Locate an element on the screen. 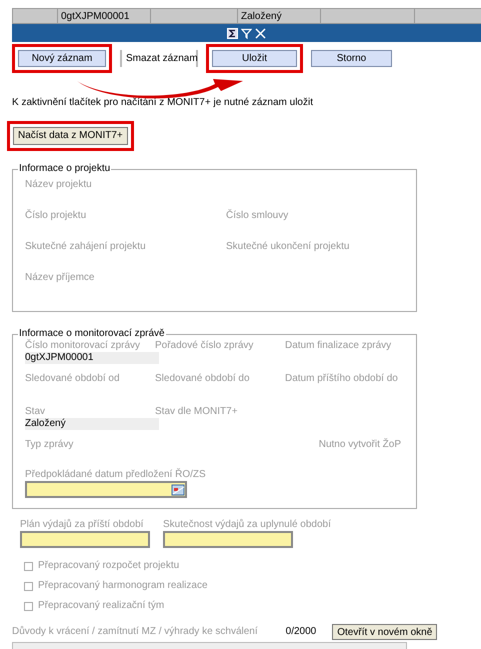 This screenshot has width=481, height=649. field-label: Datum finalizace zprávy is located at coordinates (338, 346).